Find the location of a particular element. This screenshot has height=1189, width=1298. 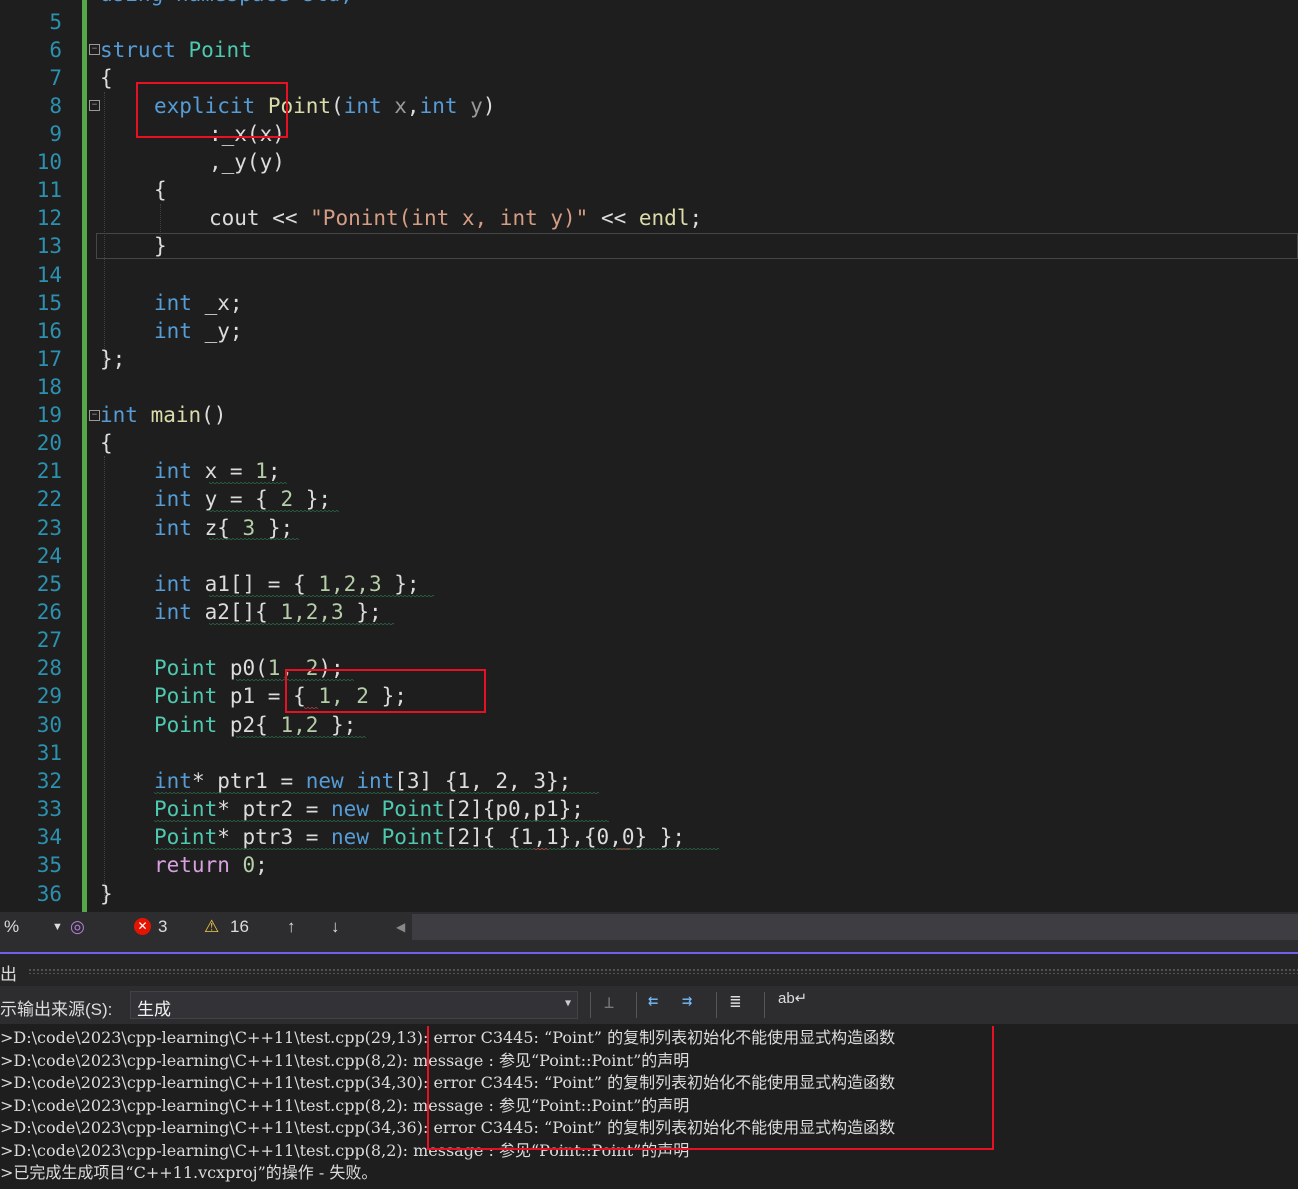

line-number: 19 is located at coordinates (49, 415).